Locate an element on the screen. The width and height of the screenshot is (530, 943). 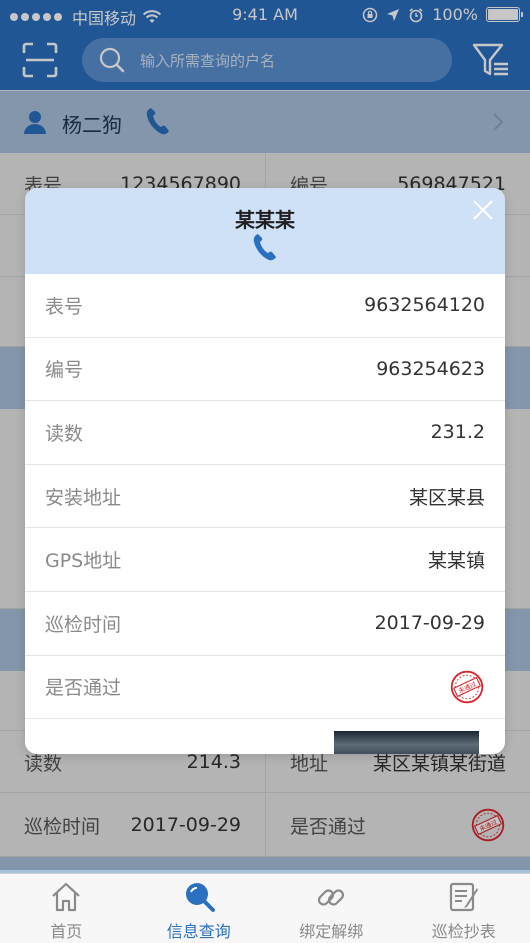
tab-bar: 首页 信息查询 绑定解绑 巡检抄表 is located at coordinates (265, 908).